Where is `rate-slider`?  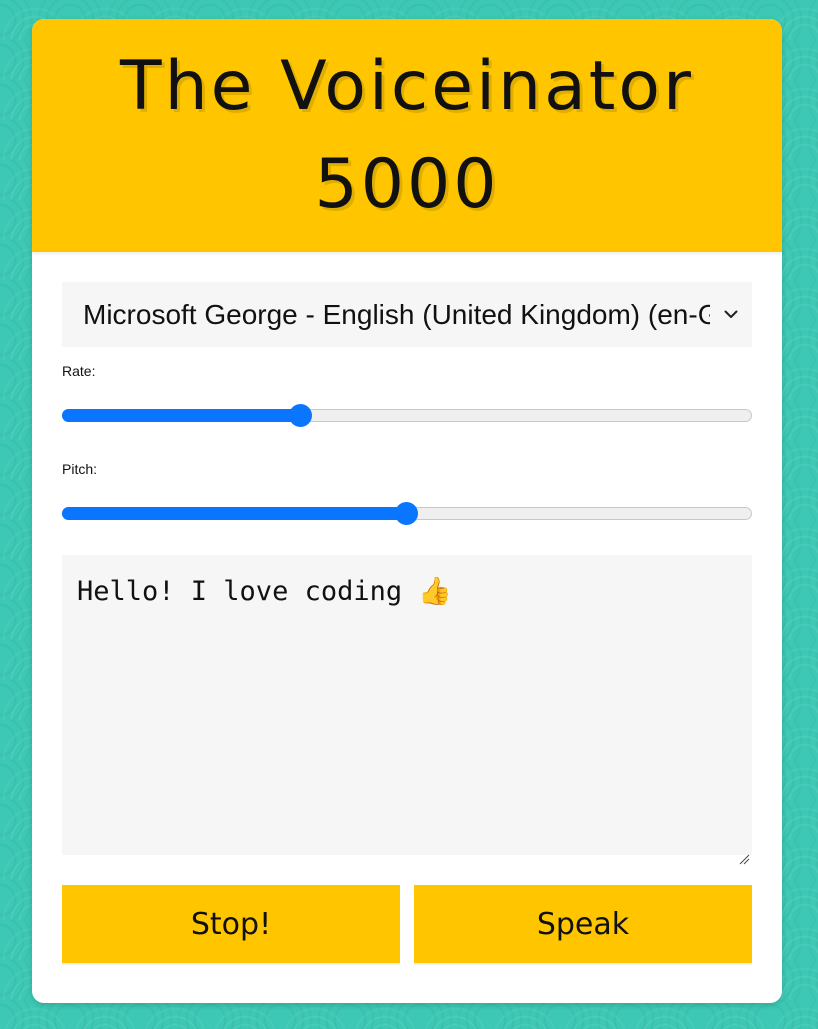
rate-slider is located at coordinates (407, 415).